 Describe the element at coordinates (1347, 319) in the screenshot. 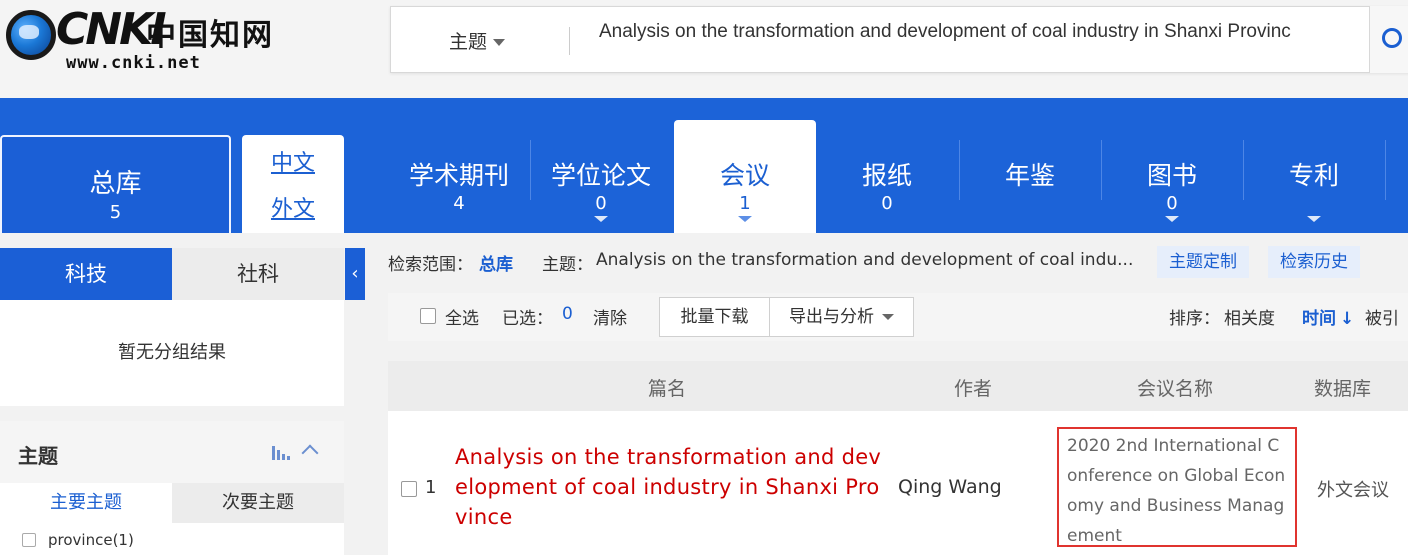

I see `arrow-down-icon: ↓` at that location.